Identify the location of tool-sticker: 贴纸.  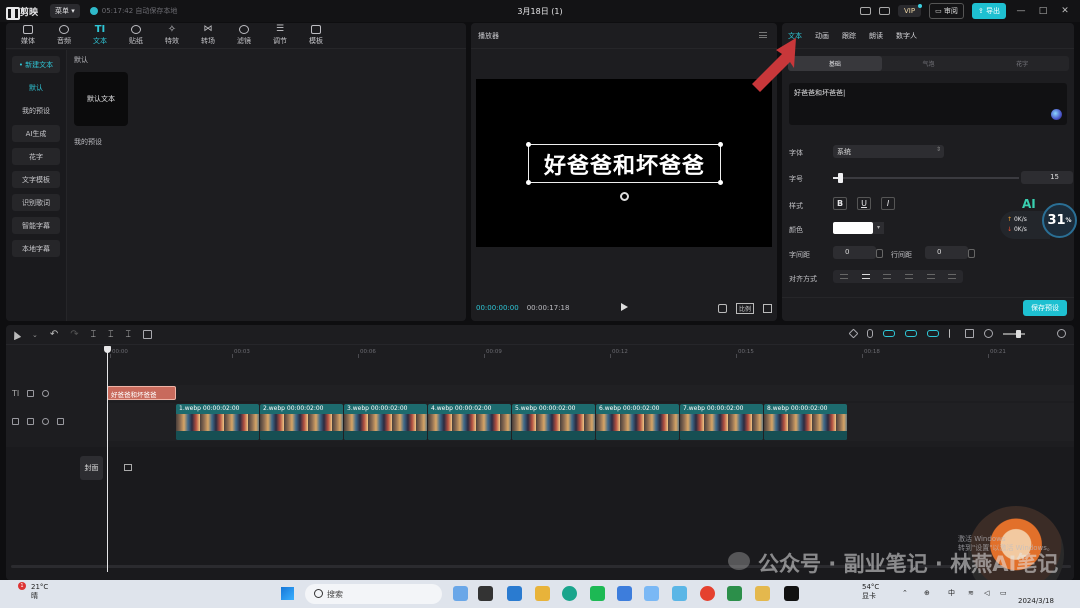
(136, 35).